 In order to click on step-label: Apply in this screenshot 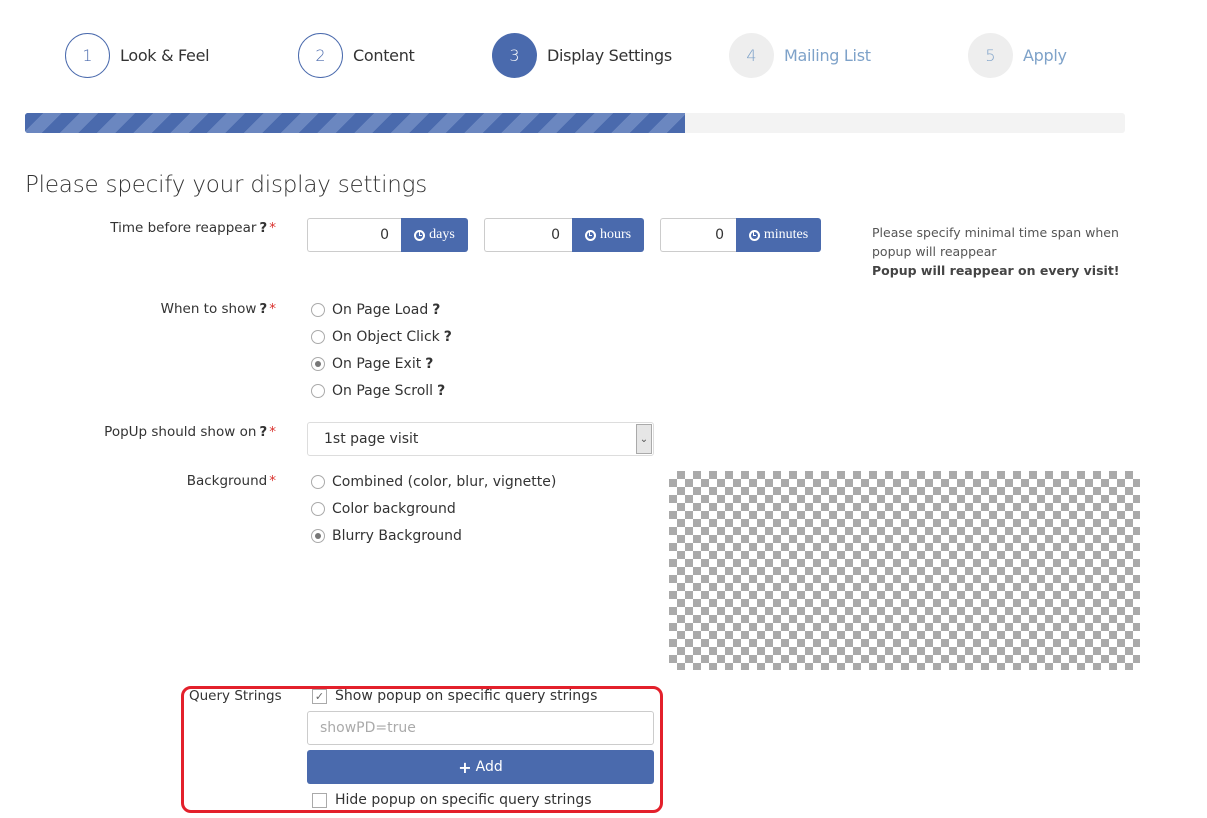, I will do `click(1045, 55)`.